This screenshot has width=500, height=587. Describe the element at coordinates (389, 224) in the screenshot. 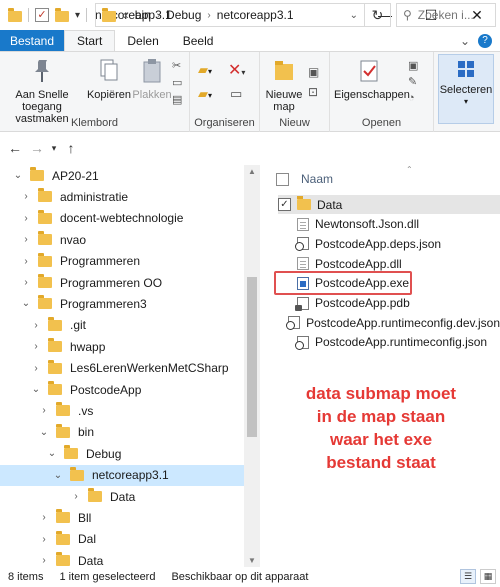

I see `file-row: Newtonsoft.Json.dll` at that location.